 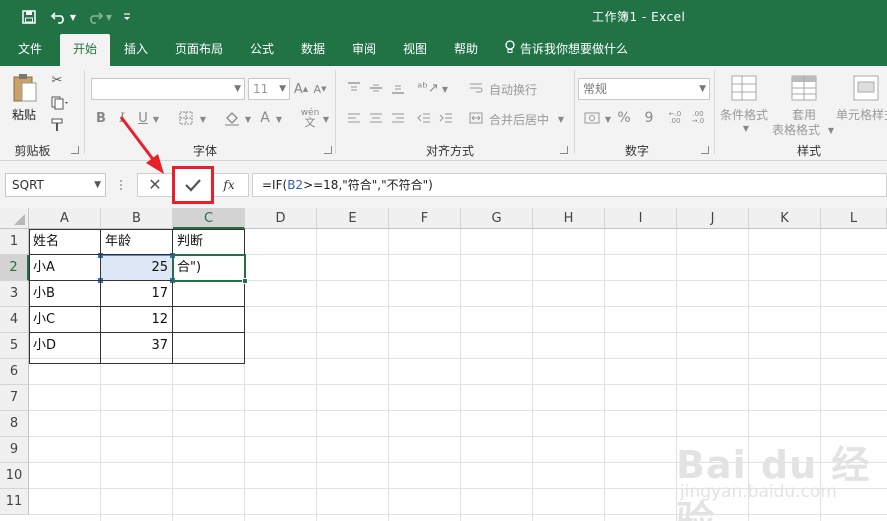 What do you see at coordinates (14, 372) in the screenshot?
I see `row-header: 6` at bounding box center [14, 372].